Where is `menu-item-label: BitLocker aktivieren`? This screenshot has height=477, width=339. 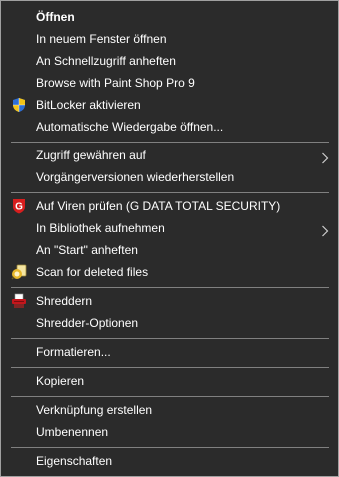
menu-item-label: BitLocker aktivieren is located at coordinates (88, 105).